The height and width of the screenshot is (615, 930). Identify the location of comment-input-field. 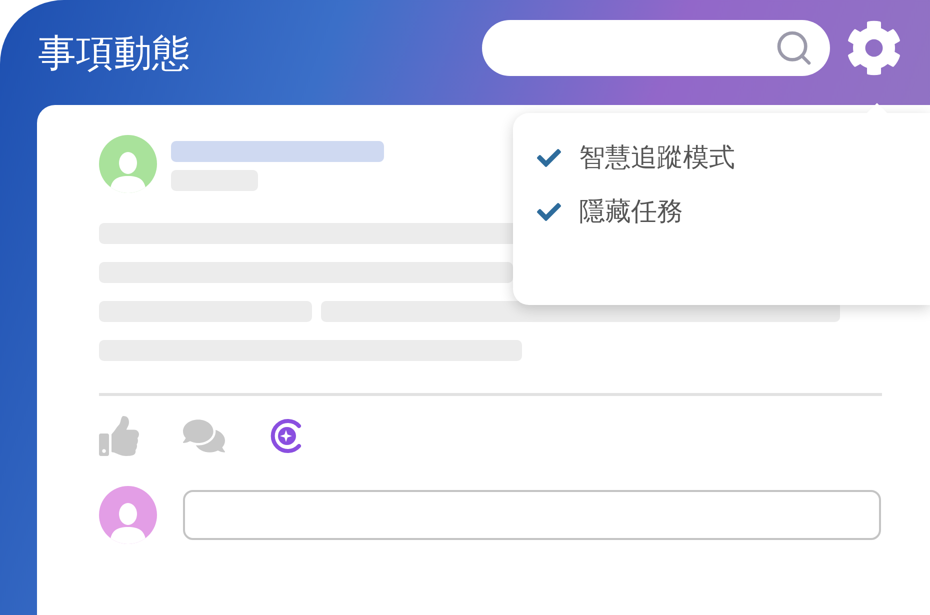
(532, 515).